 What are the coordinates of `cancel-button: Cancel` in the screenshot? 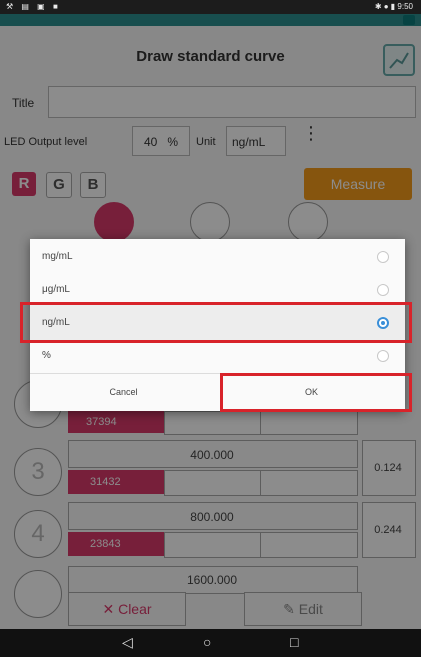 It's located at (123, 392).